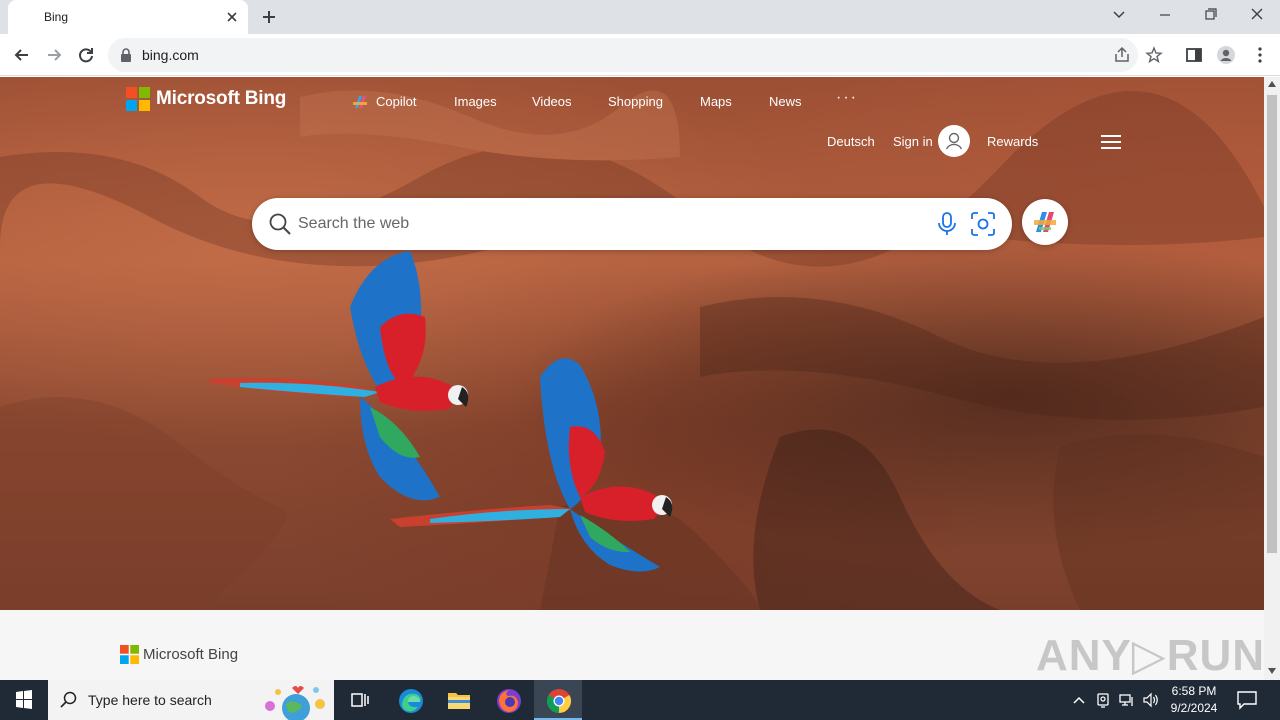 This screenshot has height=720, width=1280. Describe the element at coordinates (1012, 141) in the screenshot. I see `rewards-link: Rewards` at that location.